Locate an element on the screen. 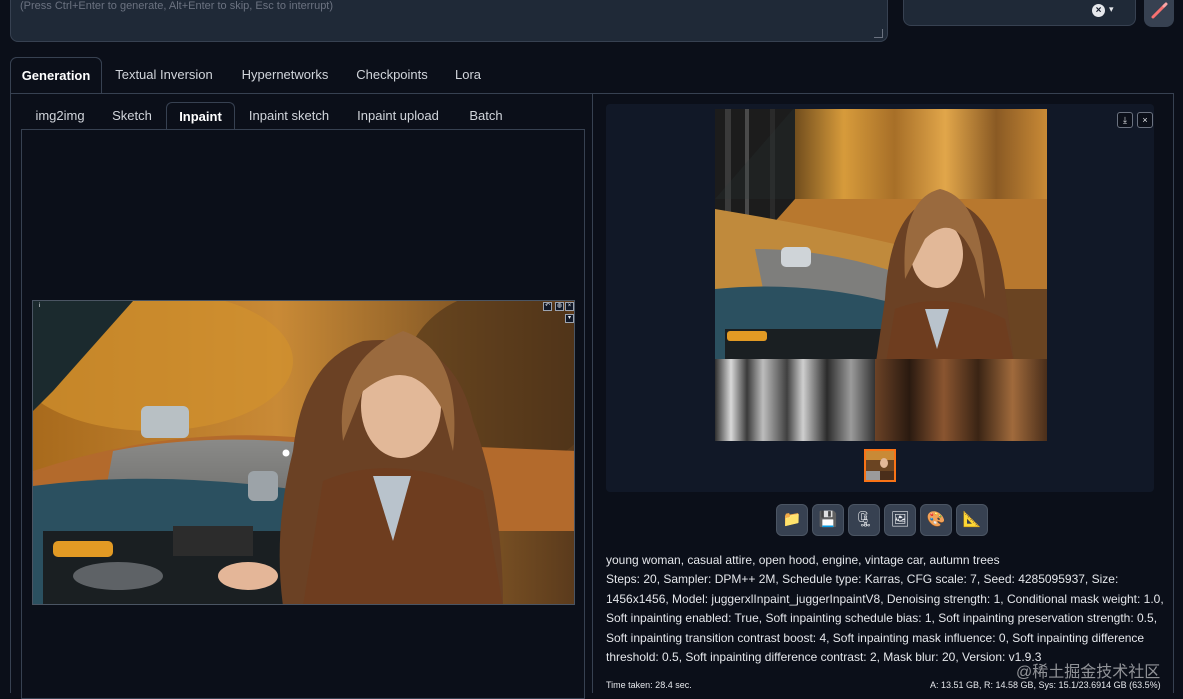 The height and width of the screenshot is (699, 1183). panel-divider is located at coordinates (592, 393).